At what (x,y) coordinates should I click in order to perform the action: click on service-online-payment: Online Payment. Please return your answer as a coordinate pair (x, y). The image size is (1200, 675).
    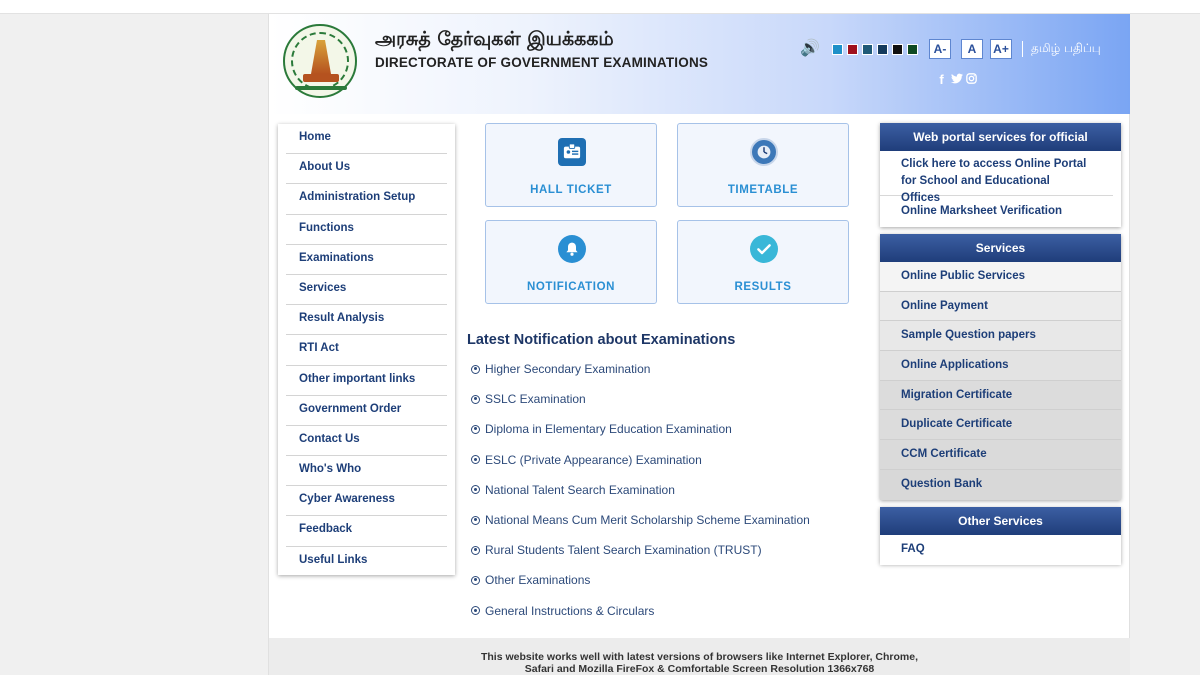
    Looking at the image, I should click on (1000, 306).